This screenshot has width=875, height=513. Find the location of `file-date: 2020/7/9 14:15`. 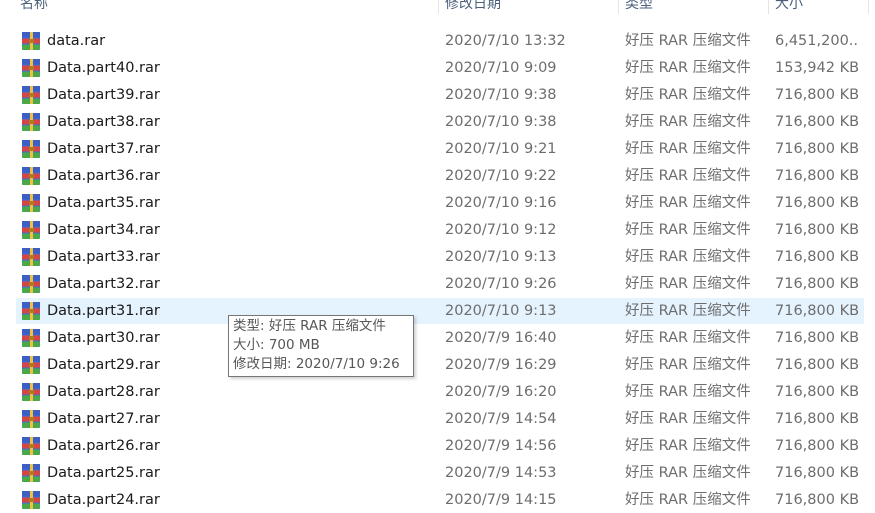

file-date: 2020/7/9 14:15 is located at coordinates (501, 500).